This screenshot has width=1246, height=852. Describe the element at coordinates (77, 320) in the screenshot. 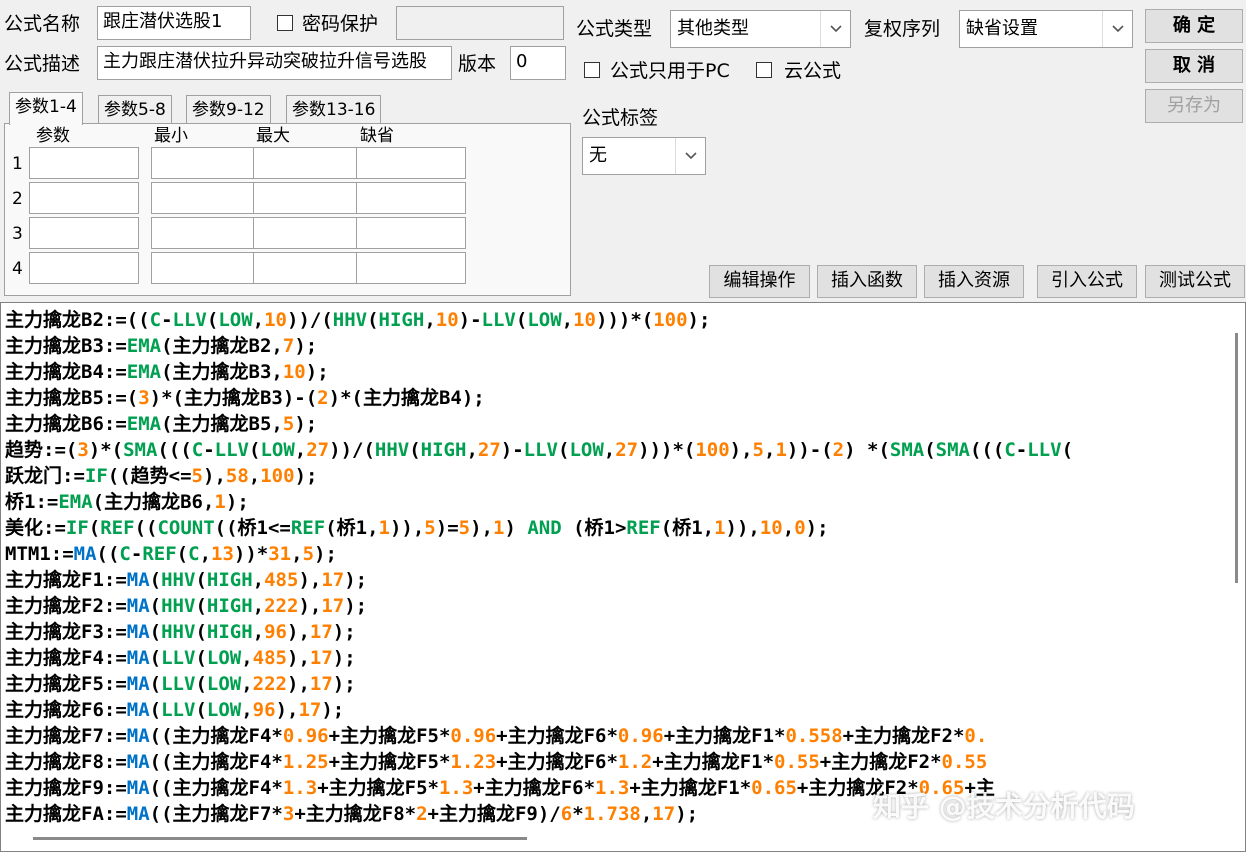

I see `code-token: 主力擒龙B2:=((` at that location.